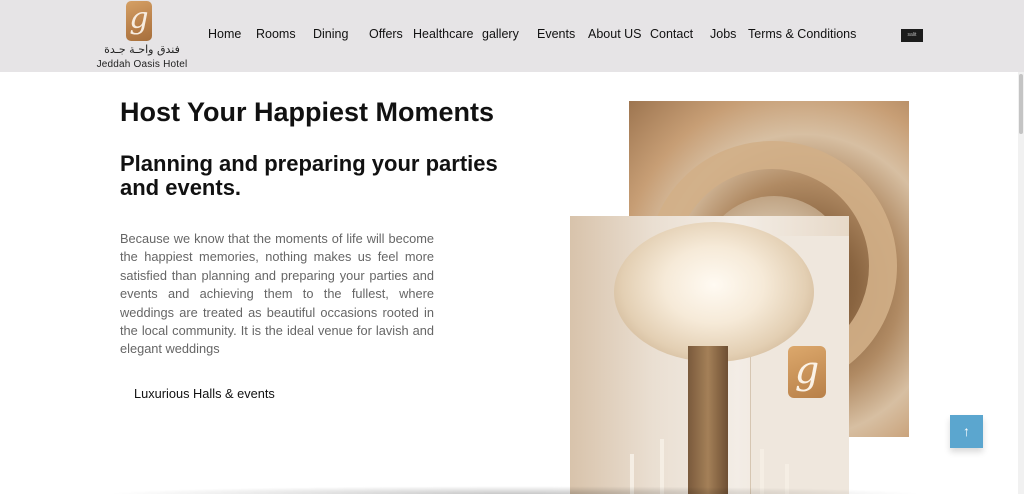 The width and height of the screenshot is (1024, 494). I want to click on hotel-logo: g فندق واحـة جـدة Jeddah Oasis Hotel, so click(142, 36).